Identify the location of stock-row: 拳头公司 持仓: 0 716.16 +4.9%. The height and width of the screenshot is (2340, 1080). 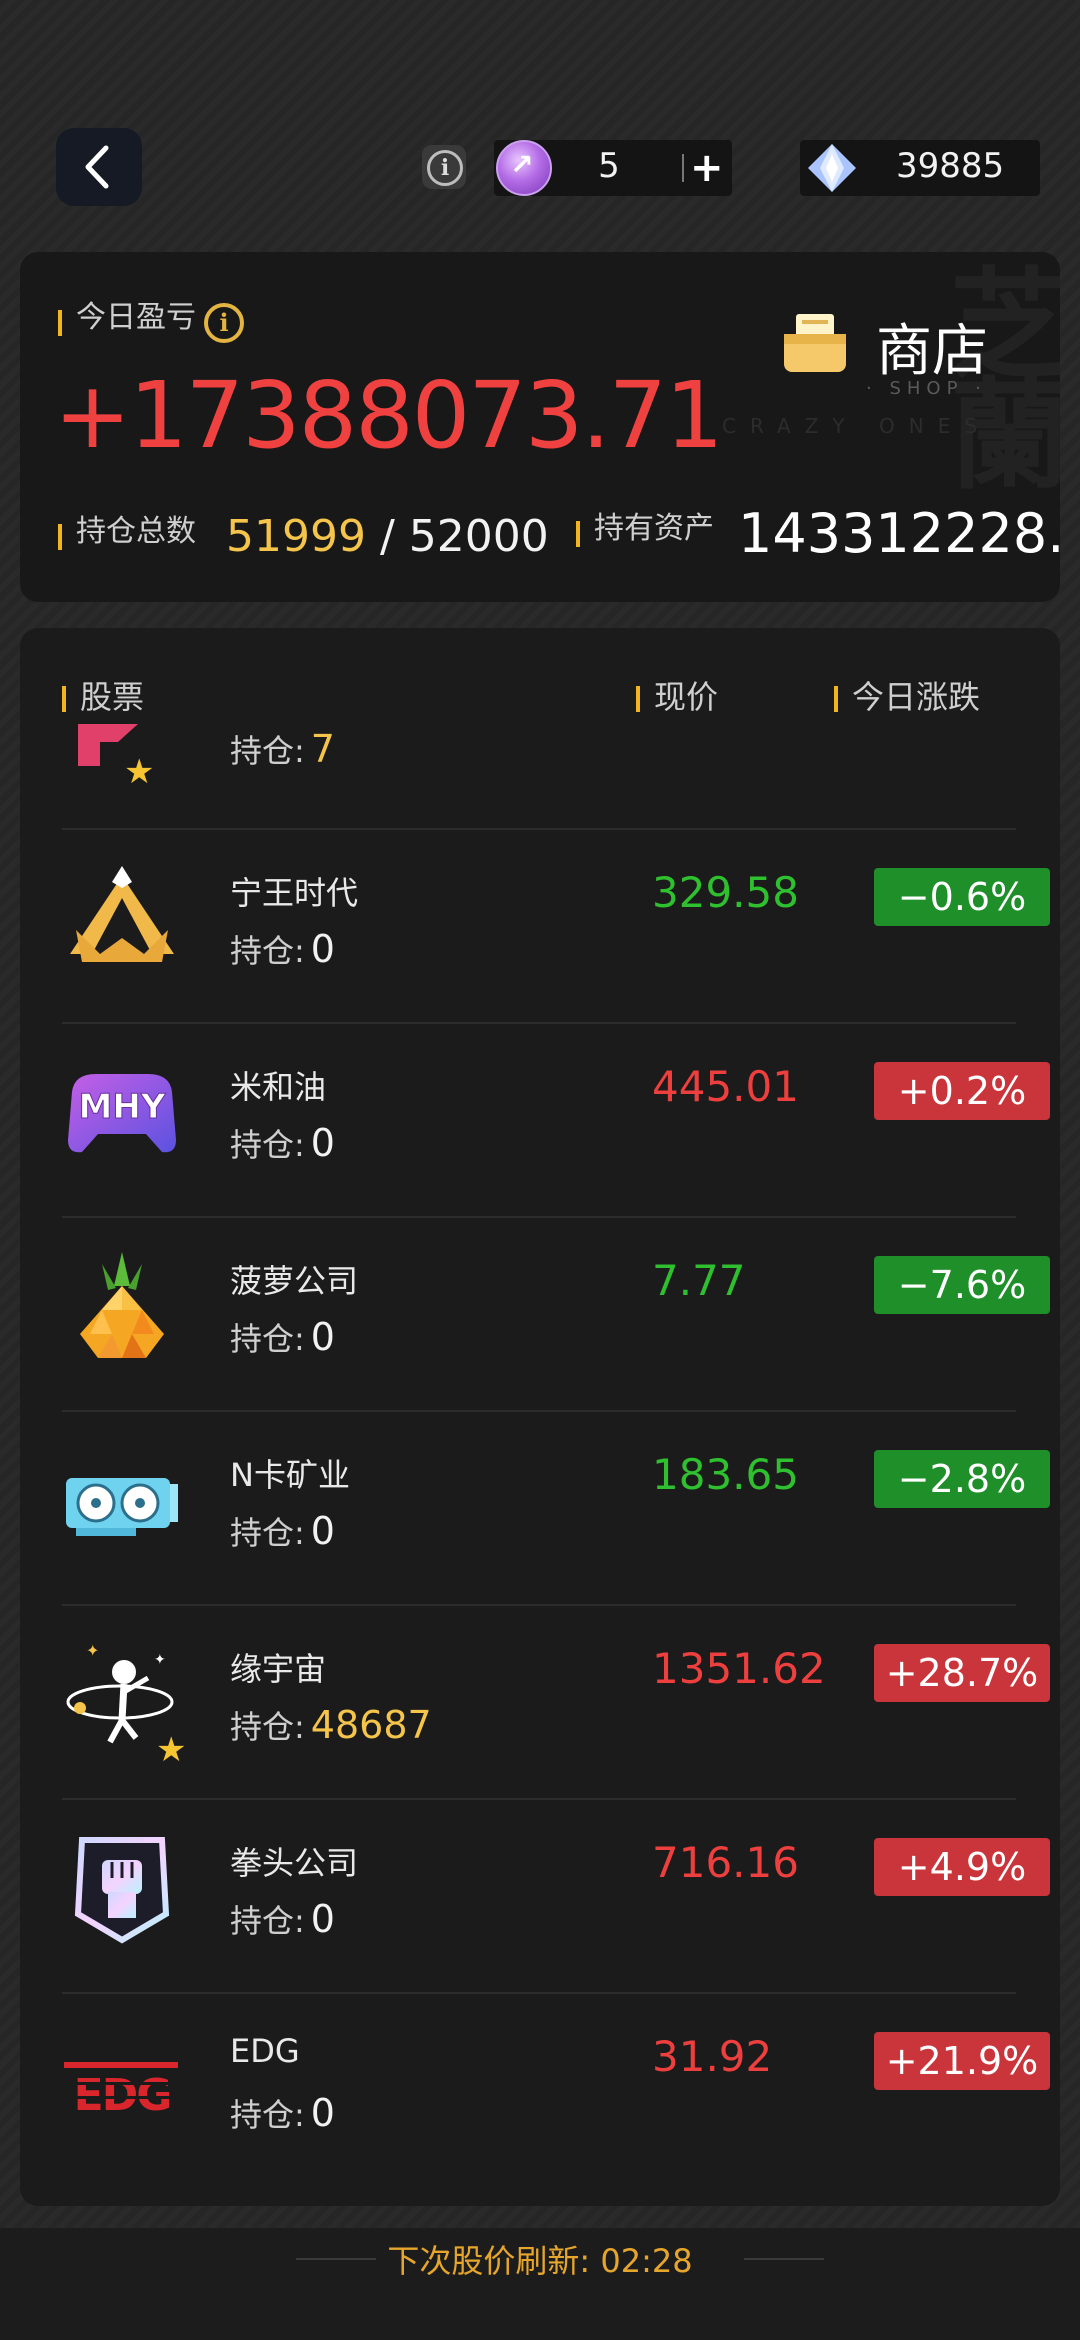
(556, 1896).